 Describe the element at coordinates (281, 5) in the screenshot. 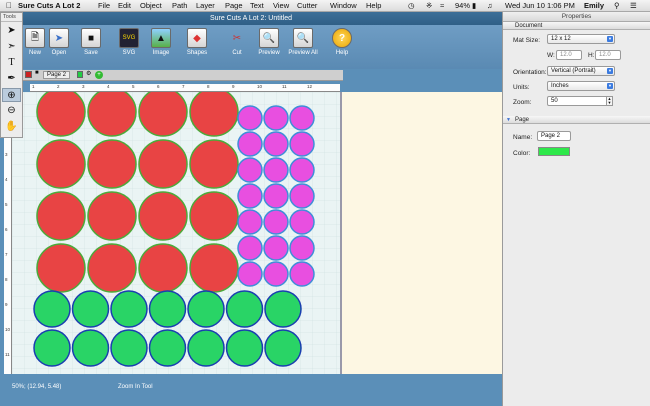

I see `menu-view: View` at that location.